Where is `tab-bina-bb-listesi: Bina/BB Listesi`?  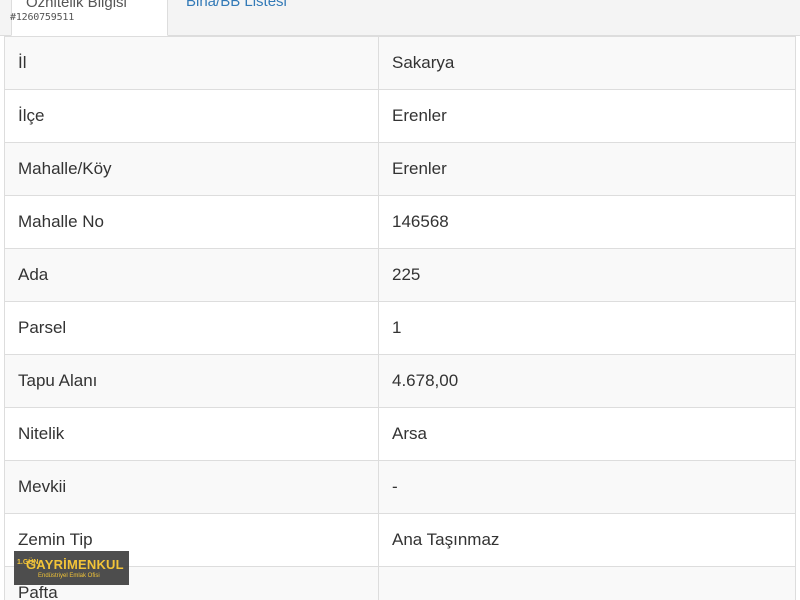
tab-bina-bb-listesi: Bina/BB Listesi is located at coordinates (236, 18).